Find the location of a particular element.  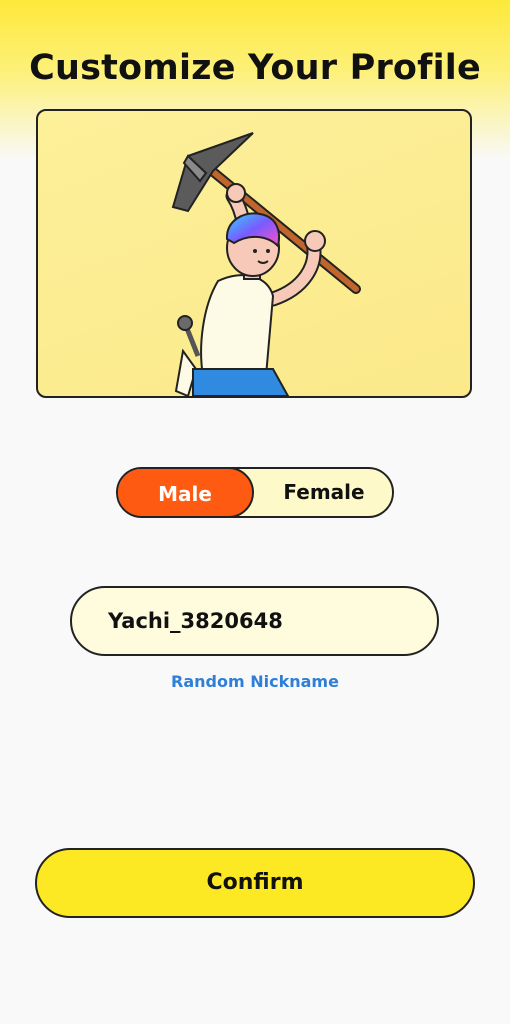

nickname-field: Yachi_3820648 is located at coordinates (254, 621).